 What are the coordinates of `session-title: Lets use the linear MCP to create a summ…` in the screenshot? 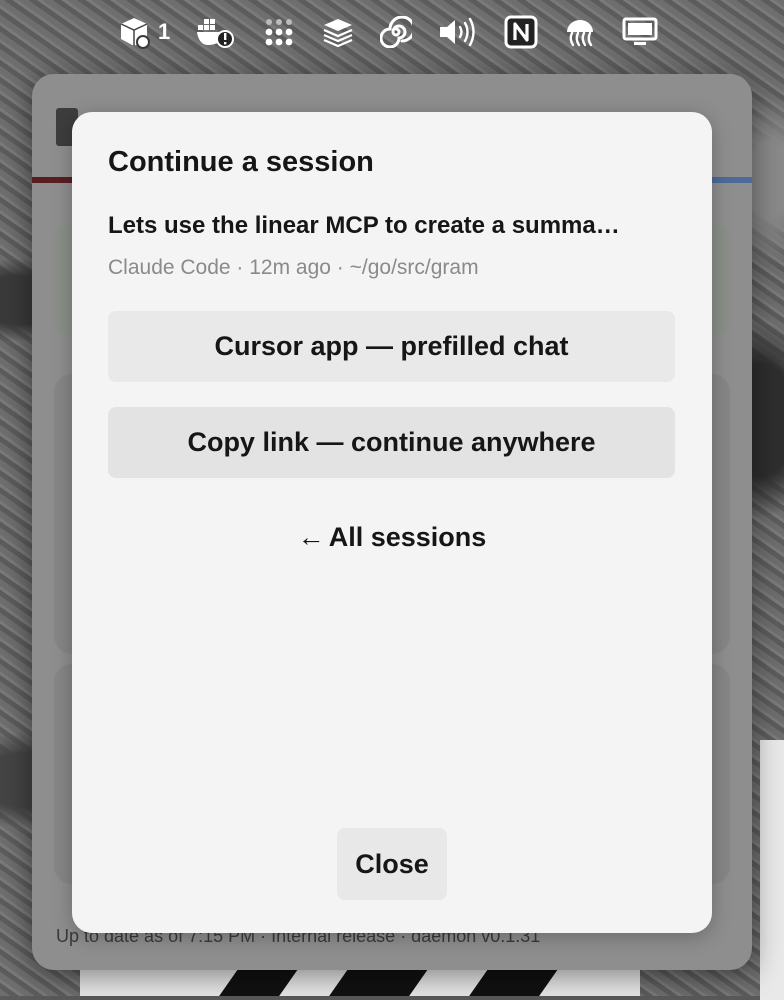 It's located at (364, 225).